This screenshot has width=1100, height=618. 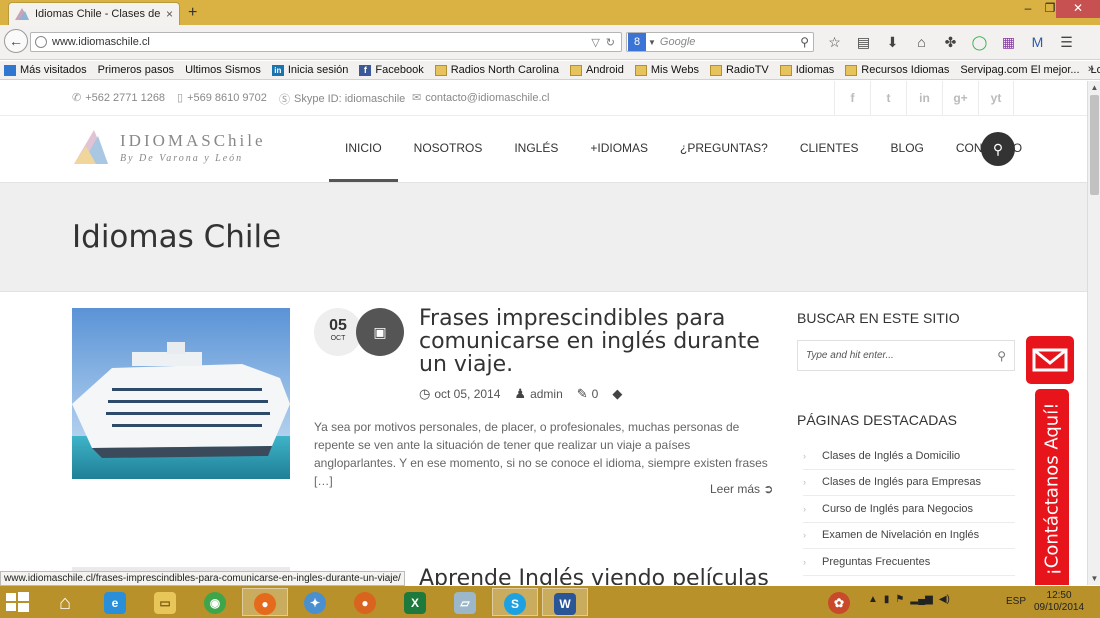 I want to click on clipboard-icon: ▤, so click(x=863, y=42).